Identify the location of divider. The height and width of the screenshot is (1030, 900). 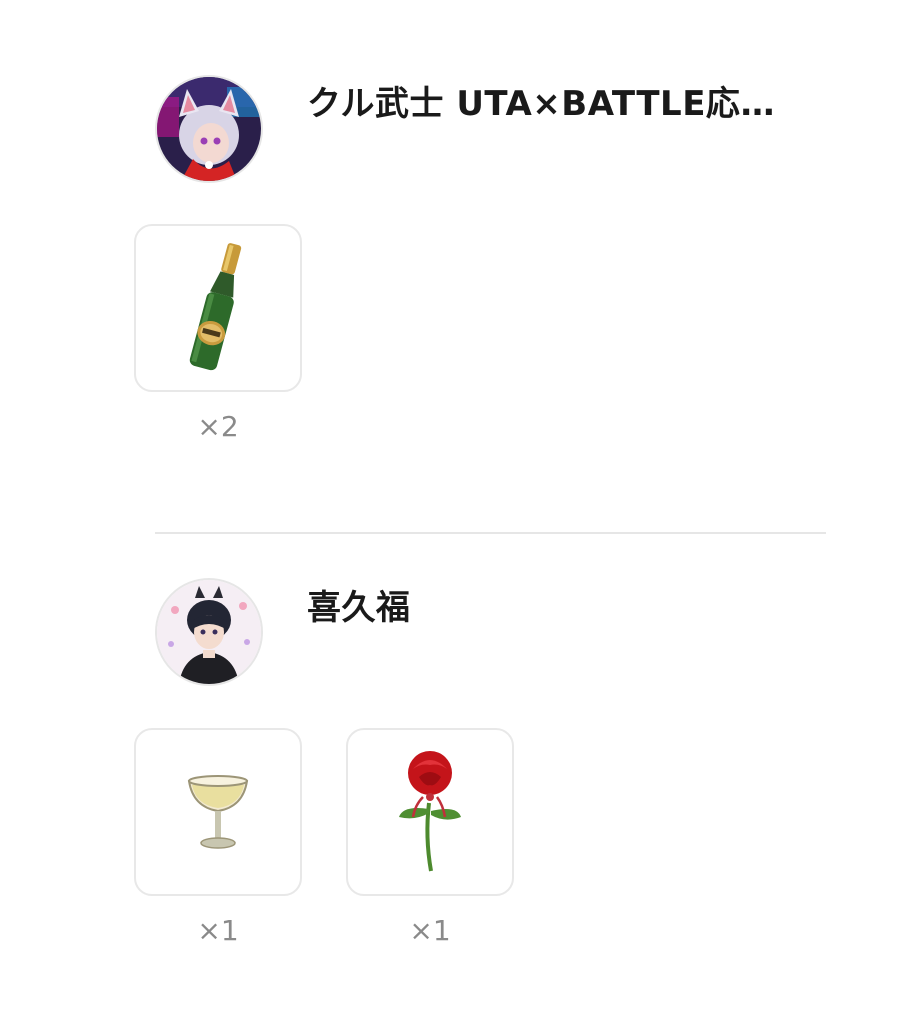
(490, 533).